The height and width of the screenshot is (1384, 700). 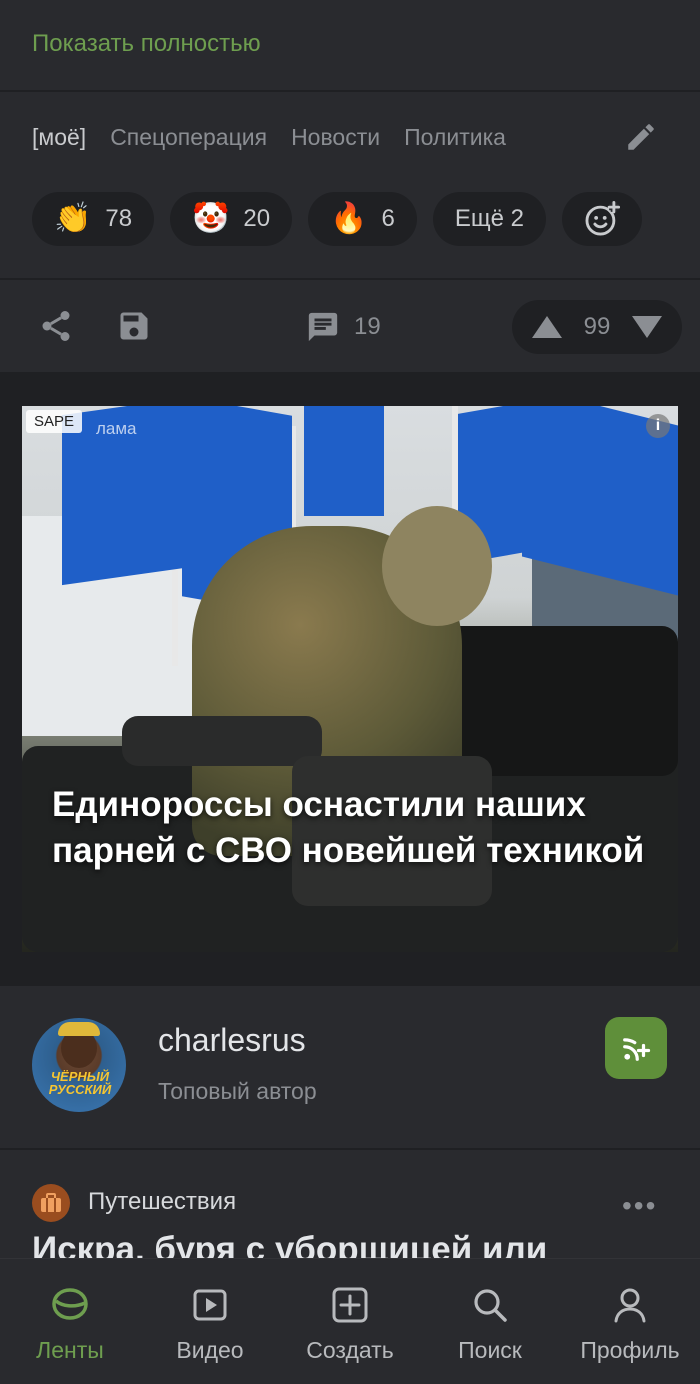 What do you see at coordinates (547, 327) in the screenshot?
I see `upvote-icon` at bounding box center [547, 327].